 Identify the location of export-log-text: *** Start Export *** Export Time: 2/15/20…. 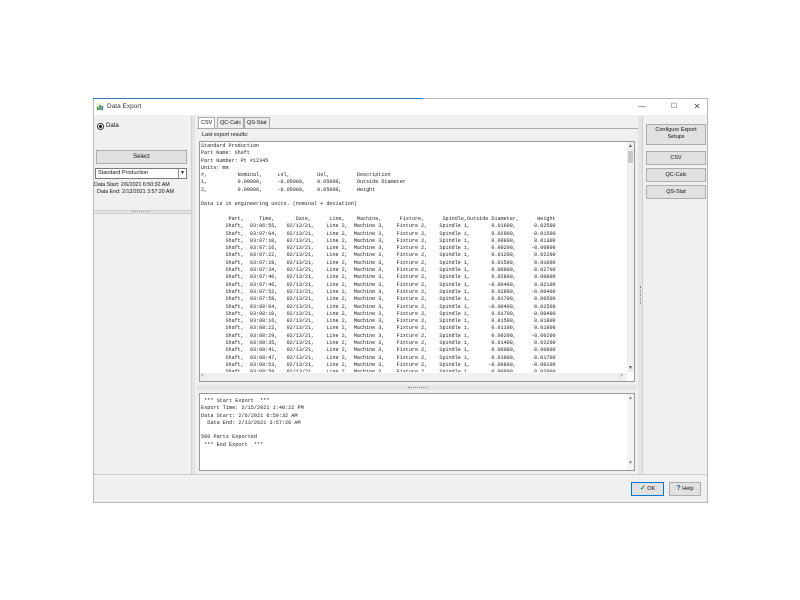
(411, 432).